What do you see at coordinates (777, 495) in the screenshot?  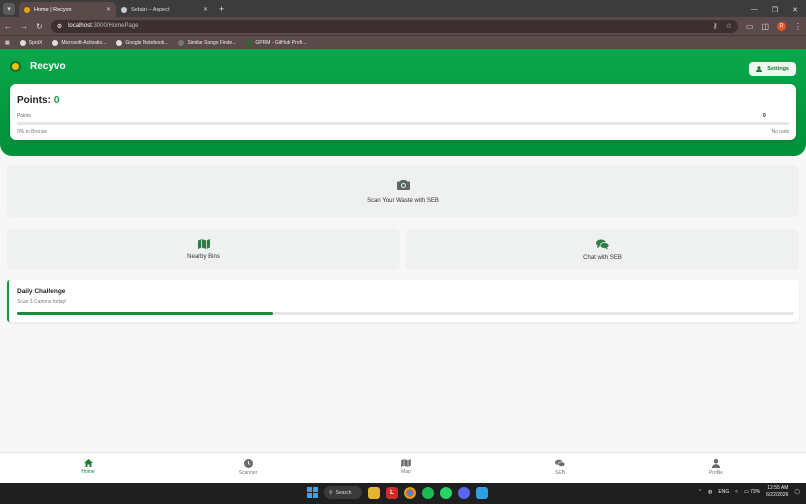 I see `clock-date: 6/22/2026` at bounding box center [777, 495].